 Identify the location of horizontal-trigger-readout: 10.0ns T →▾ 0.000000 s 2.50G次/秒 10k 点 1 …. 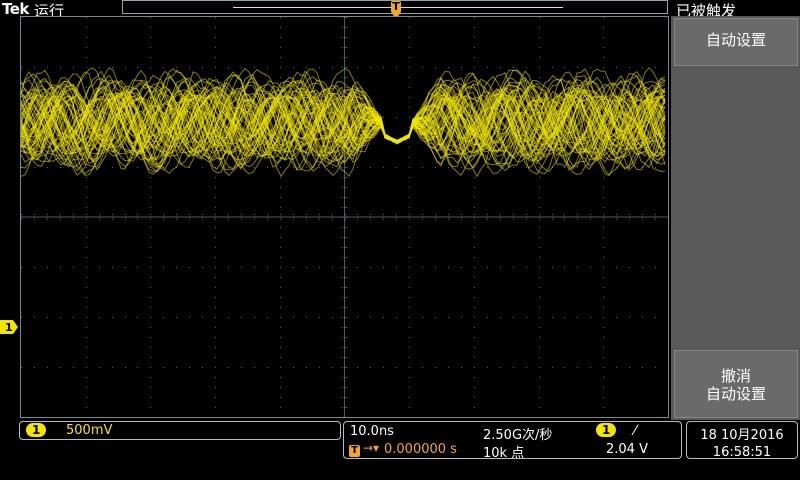
(512, 441).